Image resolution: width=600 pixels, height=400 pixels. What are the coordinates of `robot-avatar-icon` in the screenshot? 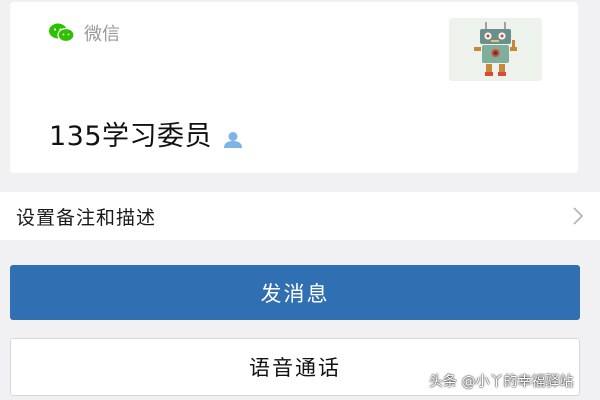 It's located at (495, 49).